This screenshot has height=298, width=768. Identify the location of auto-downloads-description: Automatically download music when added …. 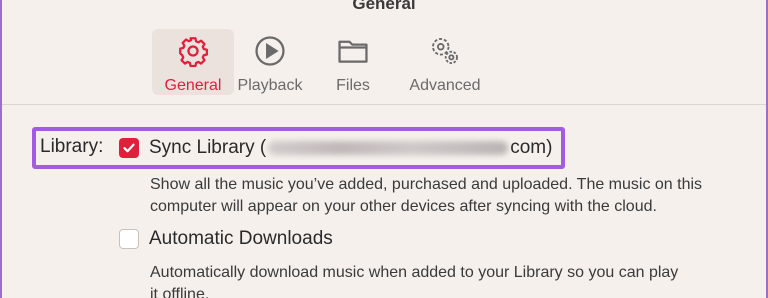
(414, 280).